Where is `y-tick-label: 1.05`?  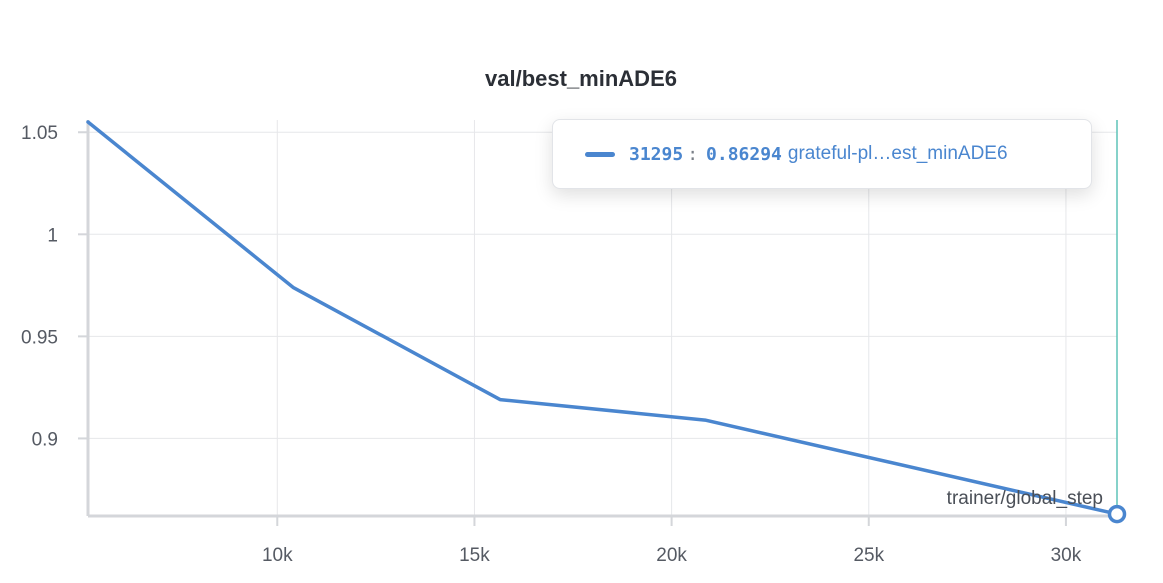 y-tick-label: 1.05 is located at coordinates (39, 133).